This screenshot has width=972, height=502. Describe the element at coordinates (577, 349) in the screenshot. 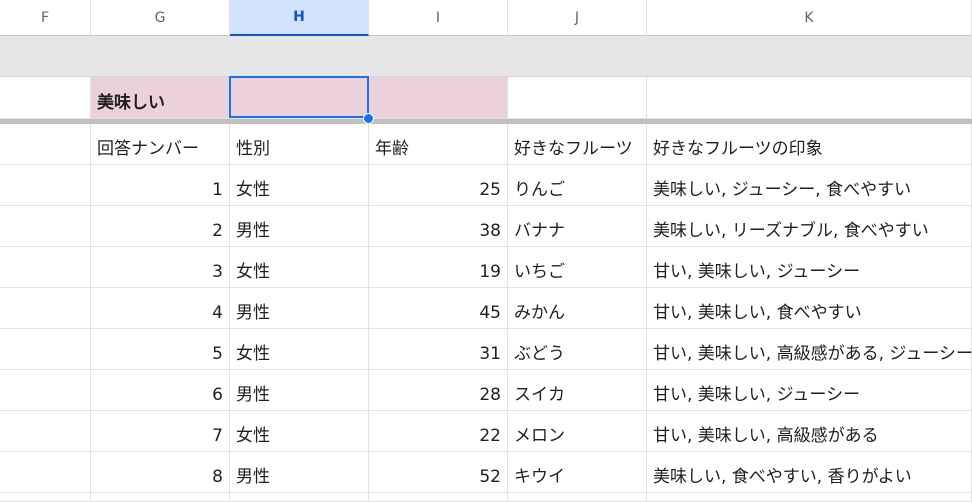

I see `fruit-cell: ぶどう` at that location.